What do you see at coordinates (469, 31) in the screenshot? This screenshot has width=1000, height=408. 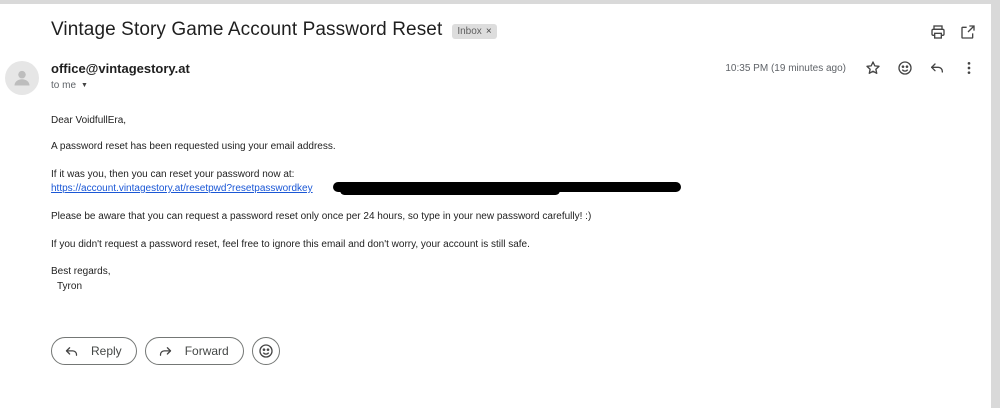 I see `inbox-label-text: Inbox` at bounding box center [469, 31].